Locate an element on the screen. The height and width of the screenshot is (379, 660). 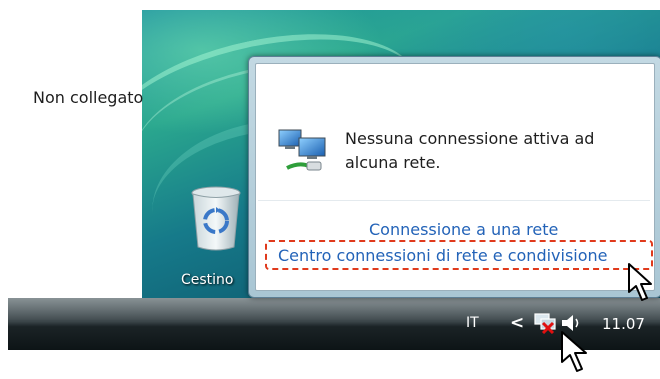
connect-to-network-link: Connessione a una rete is located at coordinates (463, 229).